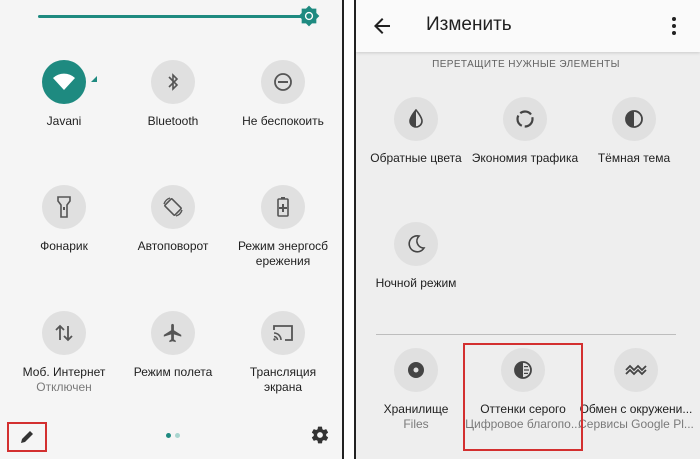 The width and height of the screenshot is (700, 459). What do you see at coordinates (64, 207) in the screenshot?
I see `flashlight-icon` at bounding box center [64, 207].